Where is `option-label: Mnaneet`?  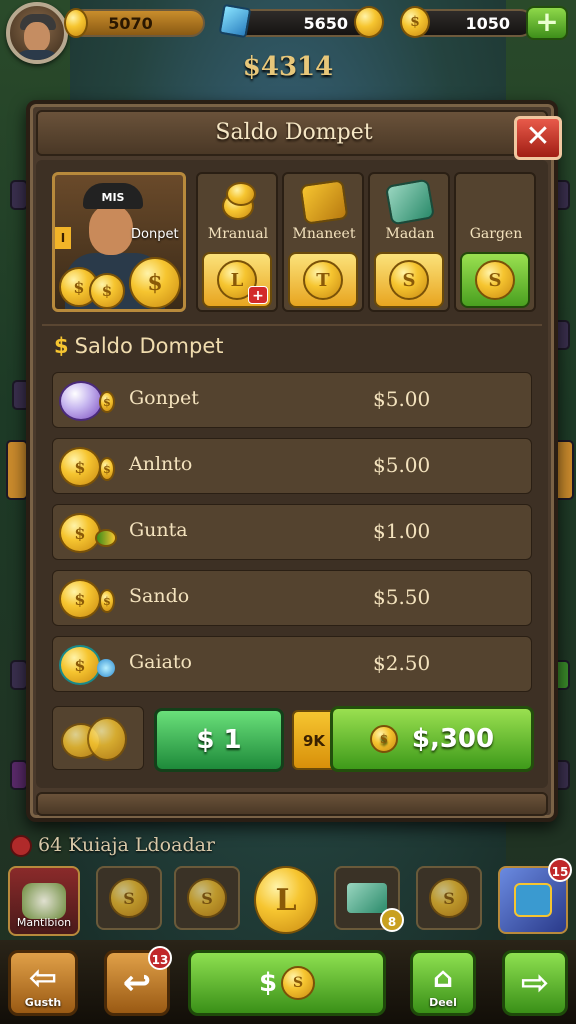 option-label: Mnaneet is located at coordinates (324, 234).